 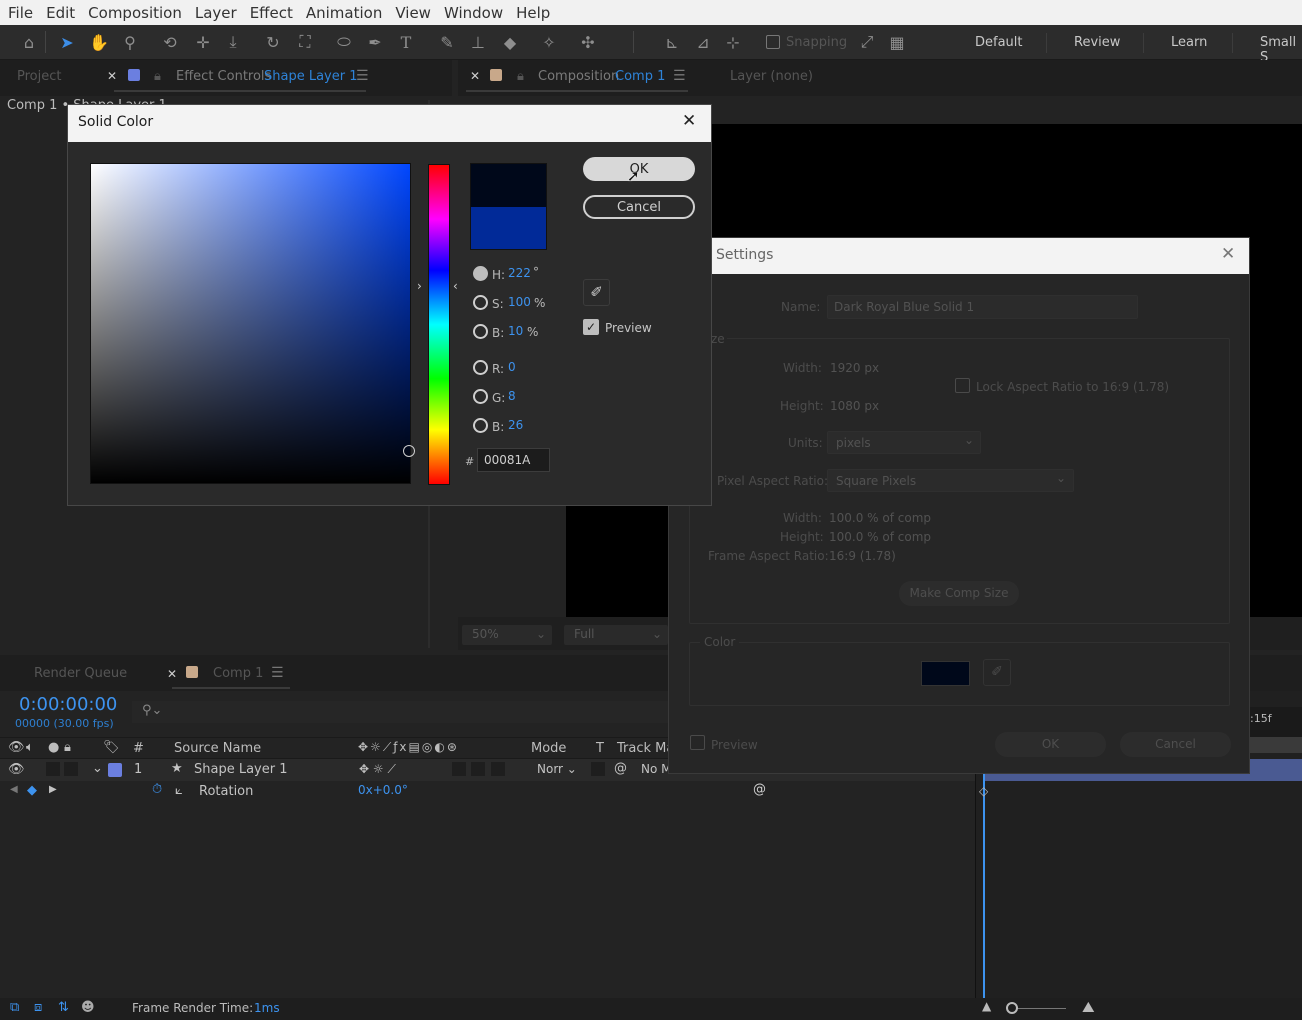 What do you see at coordinates (130, 42) in the screenshot?
I see `zoom-tool-icon: ⚲` at bounding box center [130, 42].